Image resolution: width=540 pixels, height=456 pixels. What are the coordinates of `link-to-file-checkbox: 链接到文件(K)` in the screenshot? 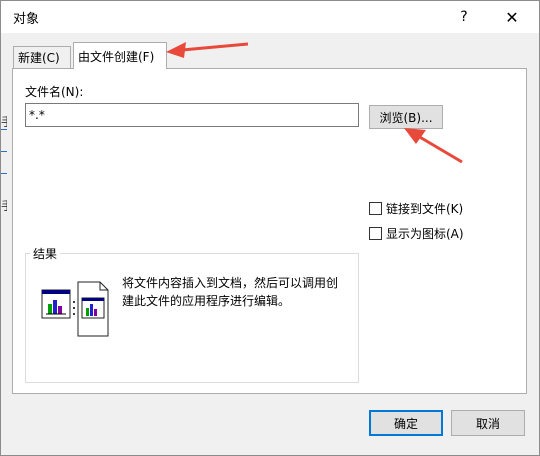 It's located at (416, 208).